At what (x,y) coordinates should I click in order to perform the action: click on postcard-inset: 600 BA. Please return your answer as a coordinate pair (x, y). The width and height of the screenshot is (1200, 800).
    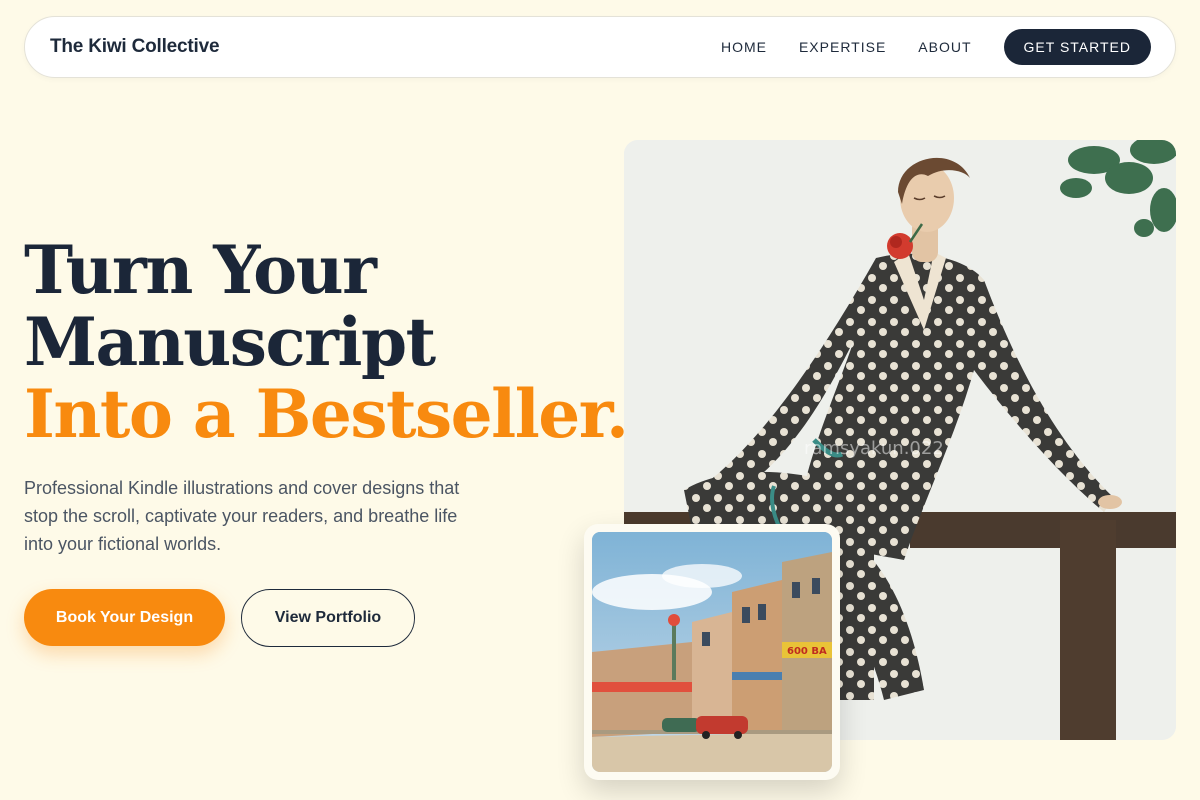
    Looking at the image, I should click on (712, 652).